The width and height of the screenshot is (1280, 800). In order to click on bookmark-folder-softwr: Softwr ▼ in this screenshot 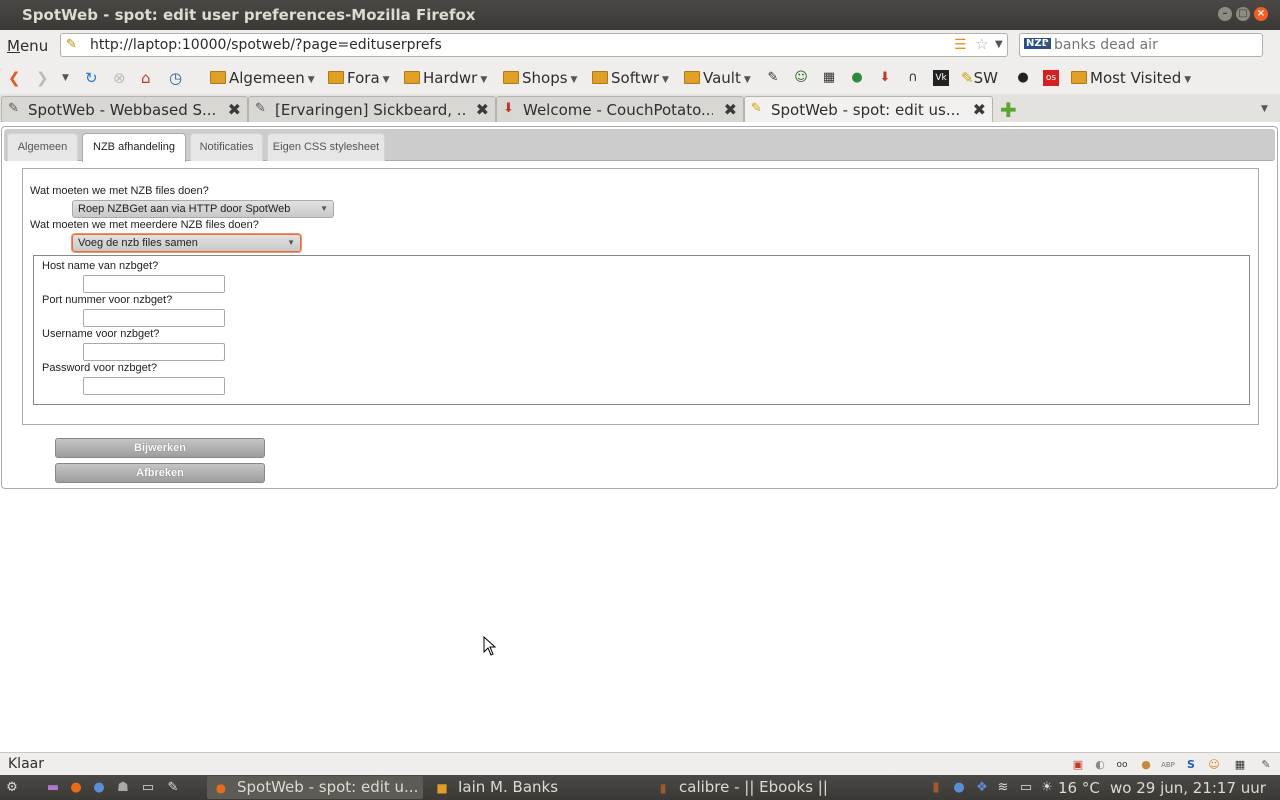, I will do `click(630, 78)`.